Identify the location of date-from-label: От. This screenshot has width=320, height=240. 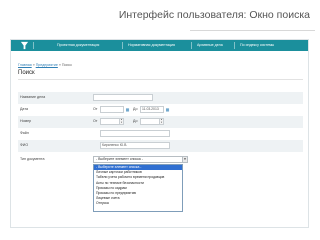
(95, 109).